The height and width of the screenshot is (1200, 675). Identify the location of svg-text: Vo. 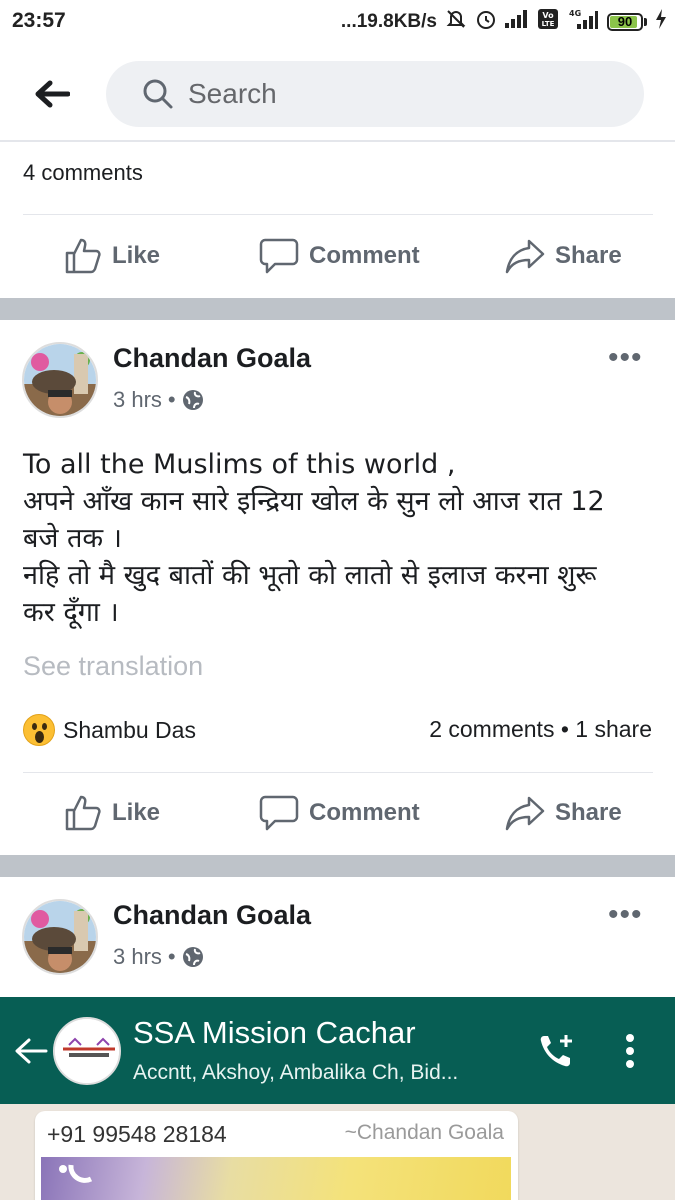
(548, 15).